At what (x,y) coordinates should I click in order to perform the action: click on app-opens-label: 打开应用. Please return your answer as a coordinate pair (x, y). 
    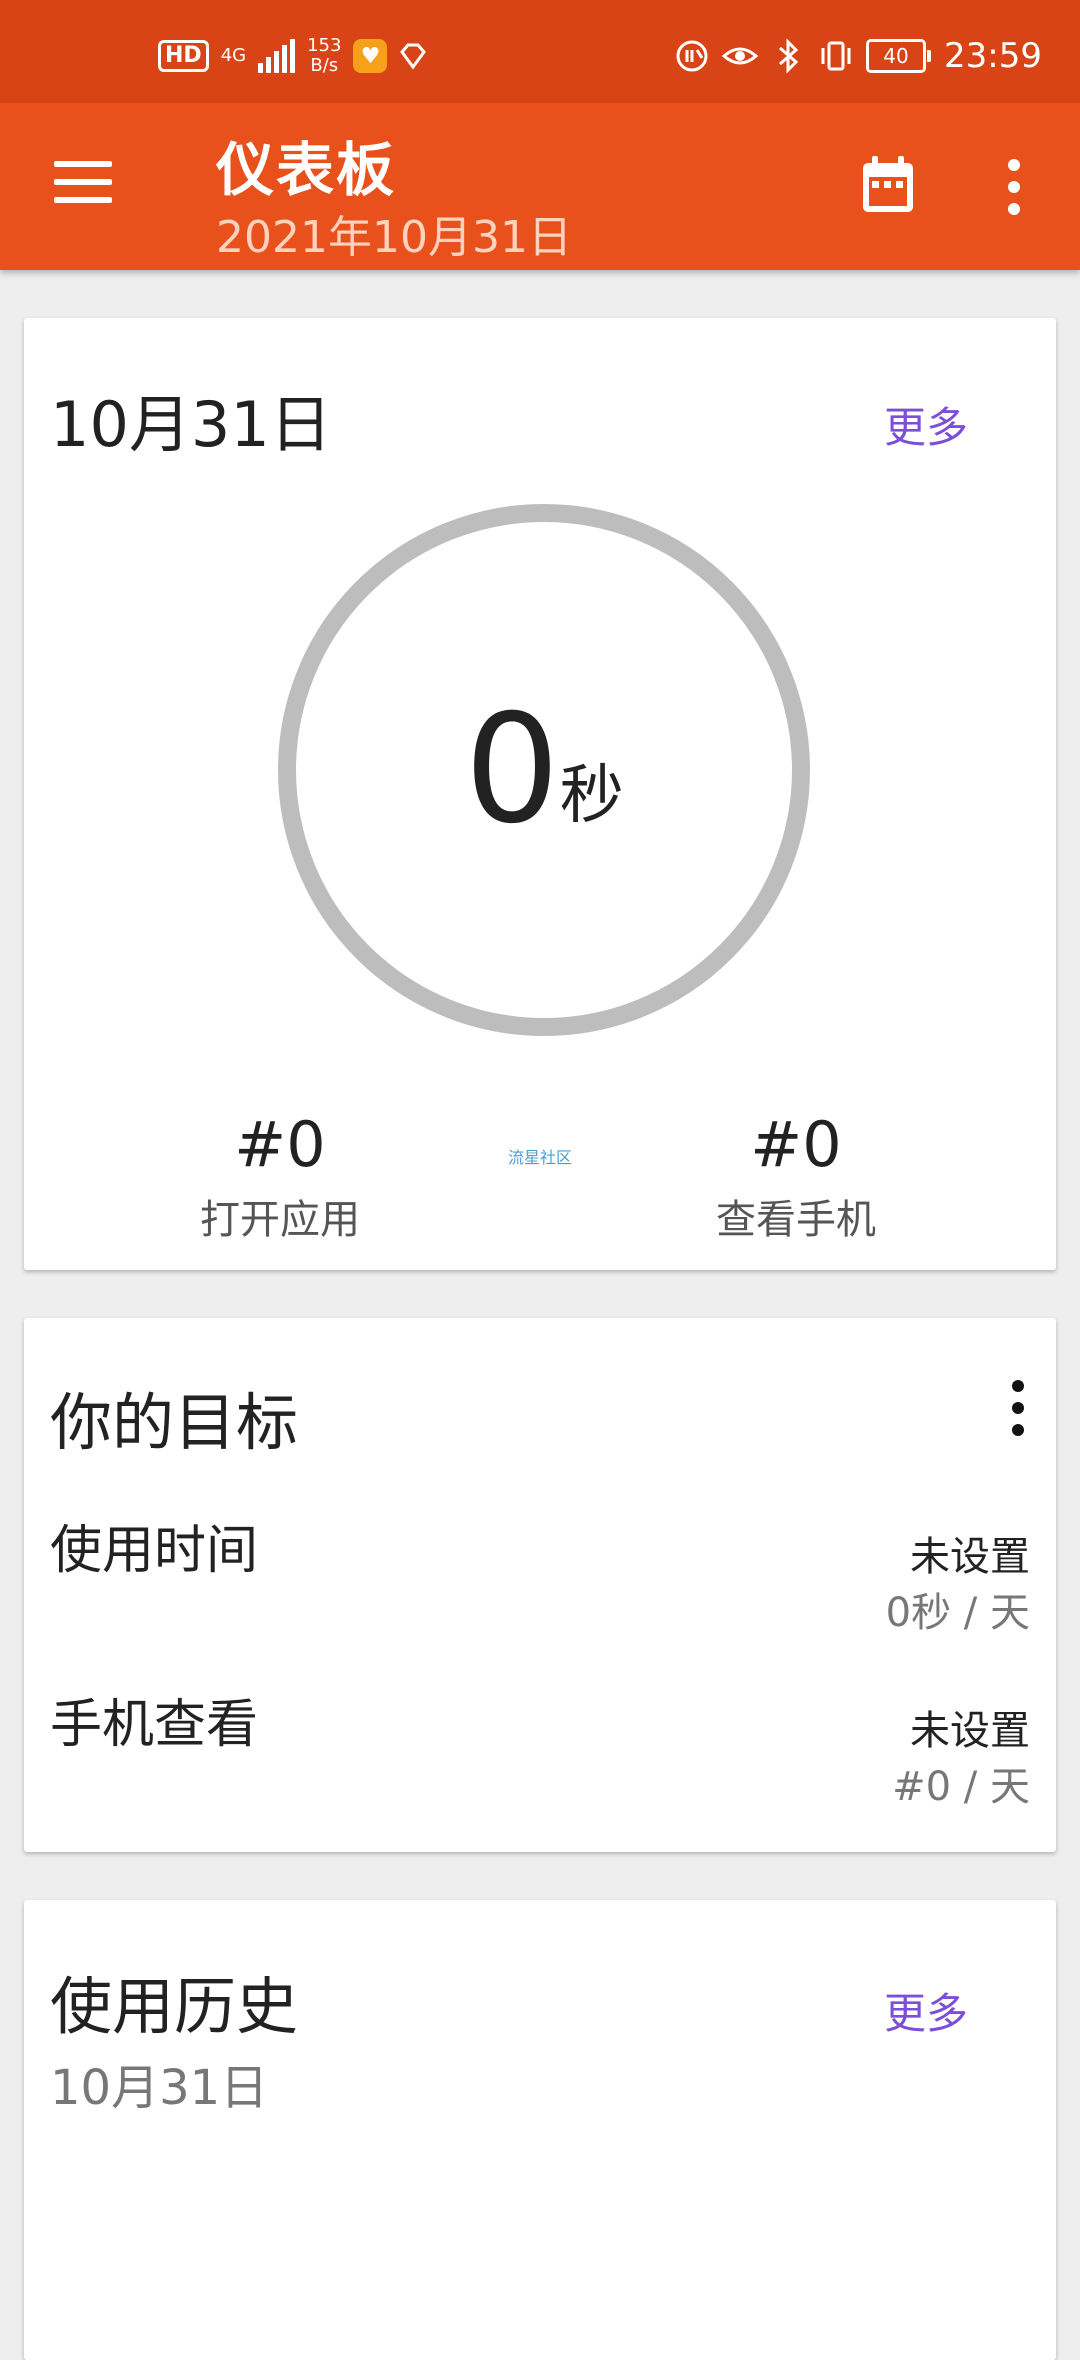
    Looking at the image, I should click on (280, 1220).